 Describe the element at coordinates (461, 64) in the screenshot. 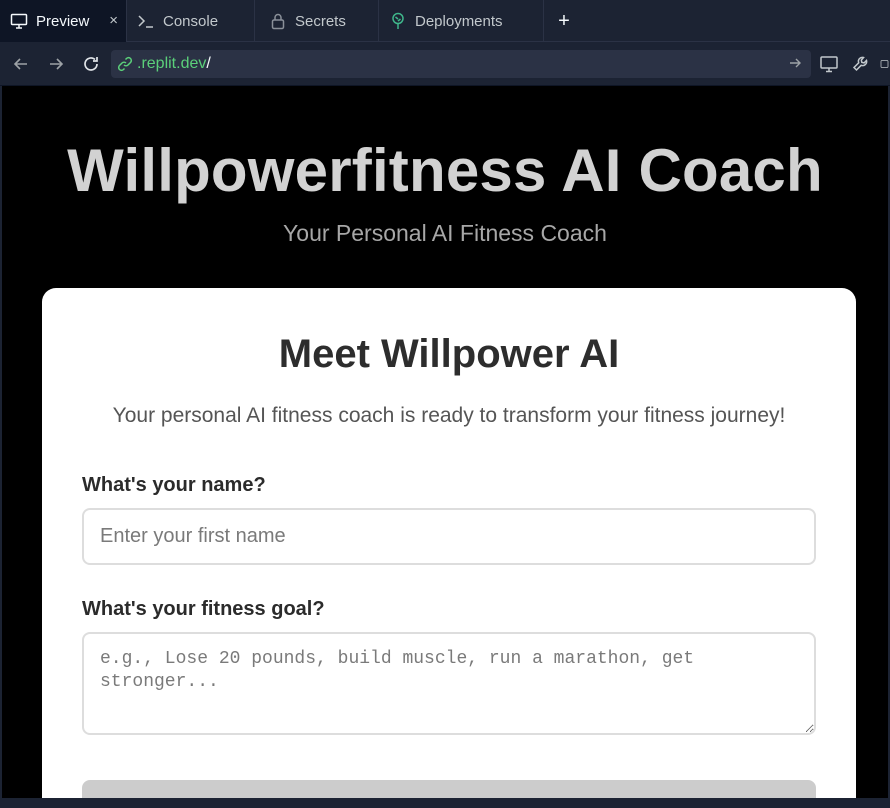

I see `url-field: .replit.dev /` at that location.